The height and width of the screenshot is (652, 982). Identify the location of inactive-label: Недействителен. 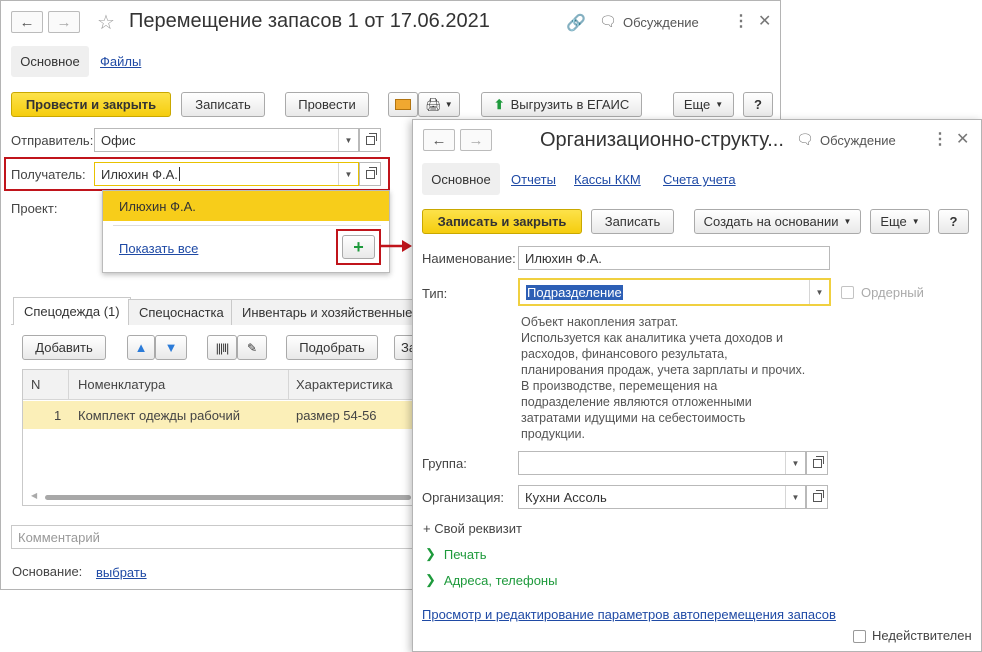
(922, 635).